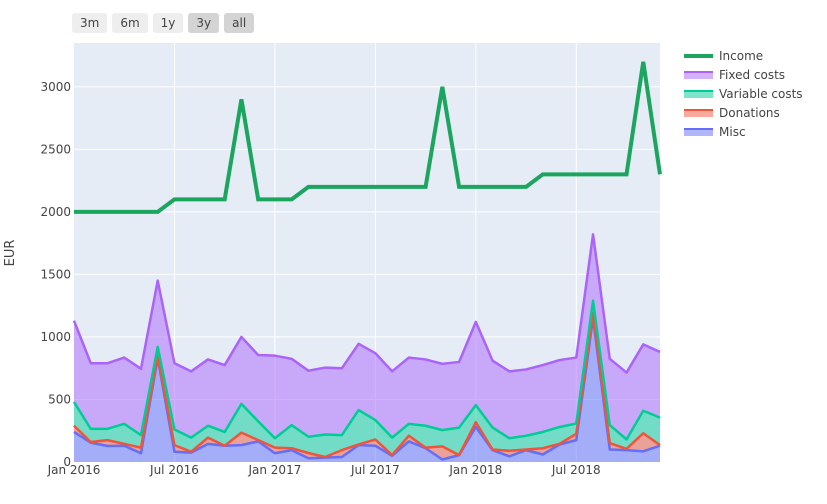 Image resolution: width=827 pixels, height=504 pixels. I want to click on x-tick-label: Jul 2016, so click(174, 470).